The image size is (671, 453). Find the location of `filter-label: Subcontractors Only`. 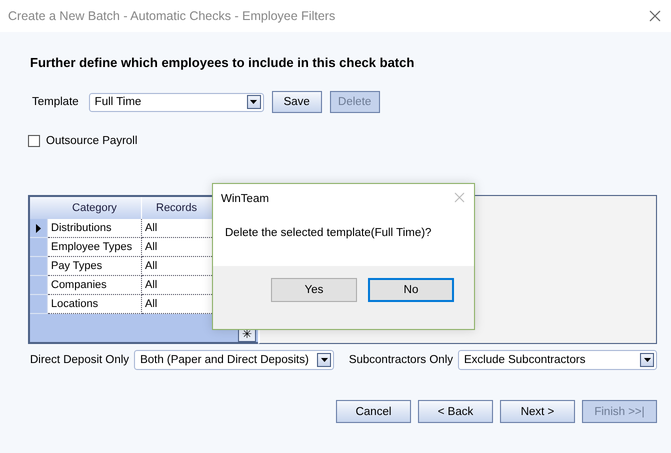

filter-label: Subcontractors Only is located at coordinates (400, 360).